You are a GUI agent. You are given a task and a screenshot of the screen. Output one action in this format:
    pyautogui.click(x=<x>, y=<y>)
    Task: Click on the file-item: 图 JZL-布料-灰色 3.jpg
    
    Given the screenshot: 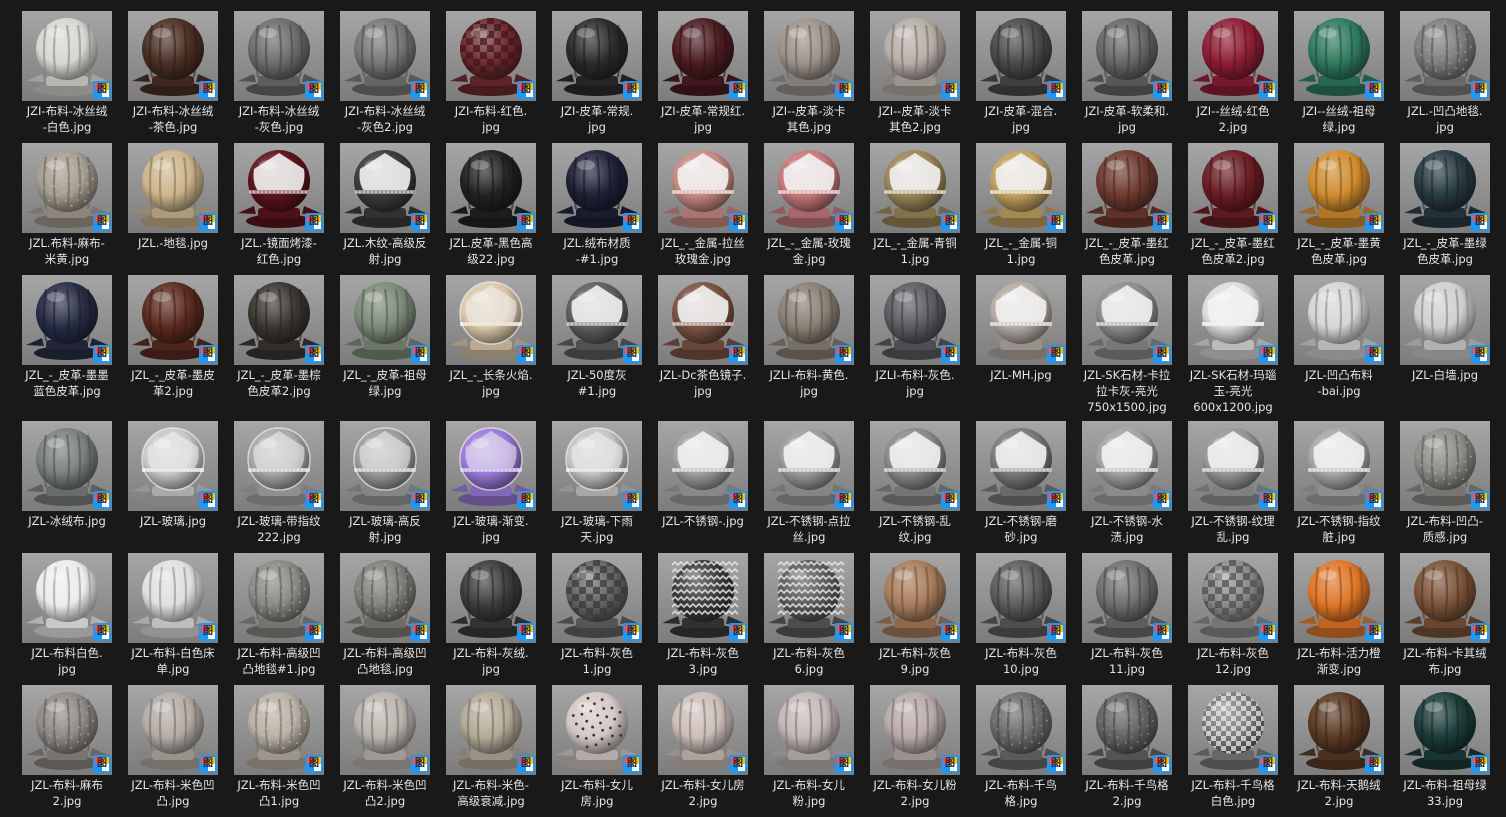 What is the action you would take?
    pyautogui.click(x=711, y=618)
    